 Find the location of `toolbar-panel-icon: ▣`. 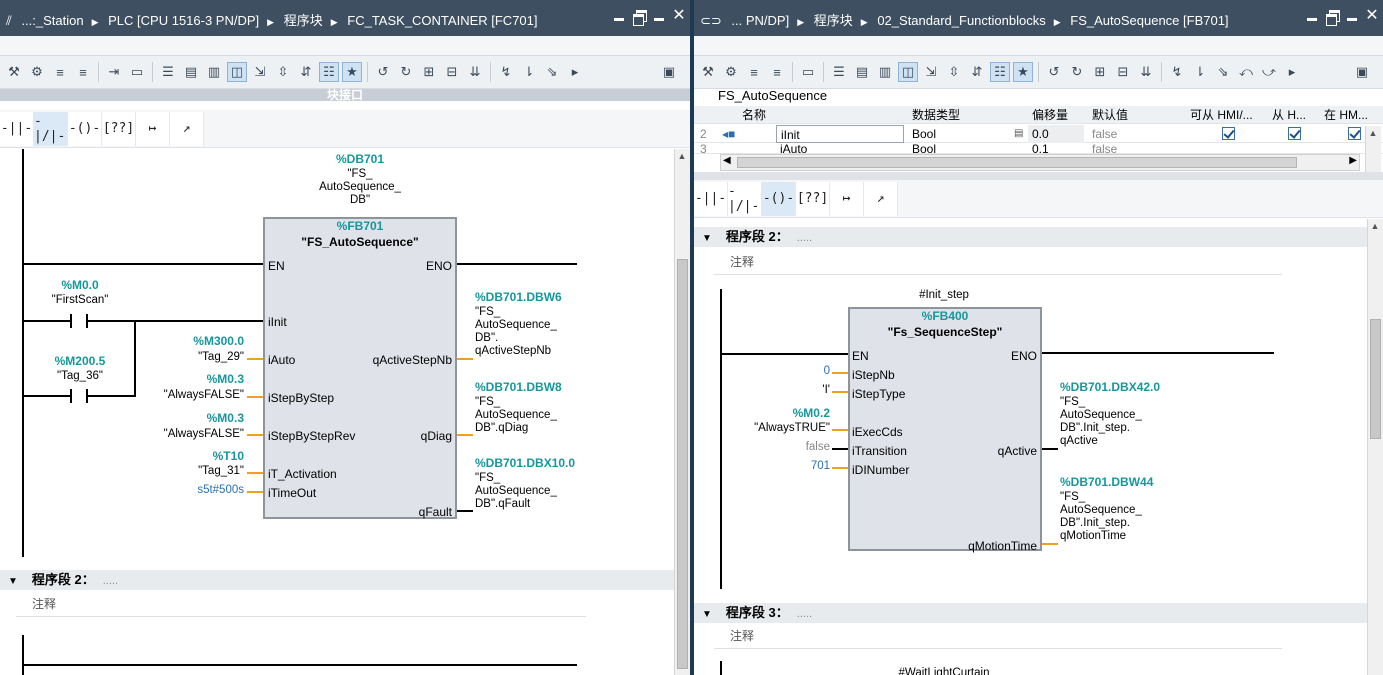

toolbar-panel-icon: ▣ is located at coordinates (1362, 72).